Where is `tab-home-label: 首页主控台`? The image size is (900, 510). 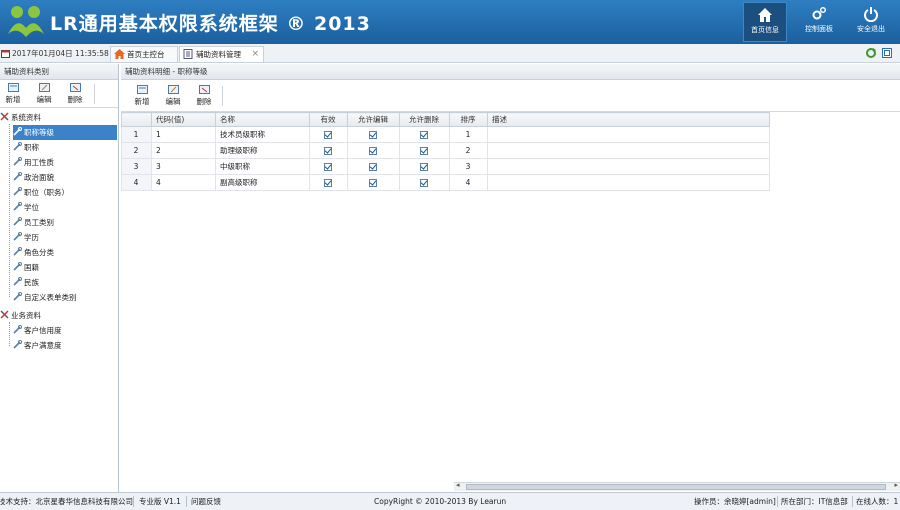 tab-home-label: 首页主控台 is located at coordinates (146, 54).